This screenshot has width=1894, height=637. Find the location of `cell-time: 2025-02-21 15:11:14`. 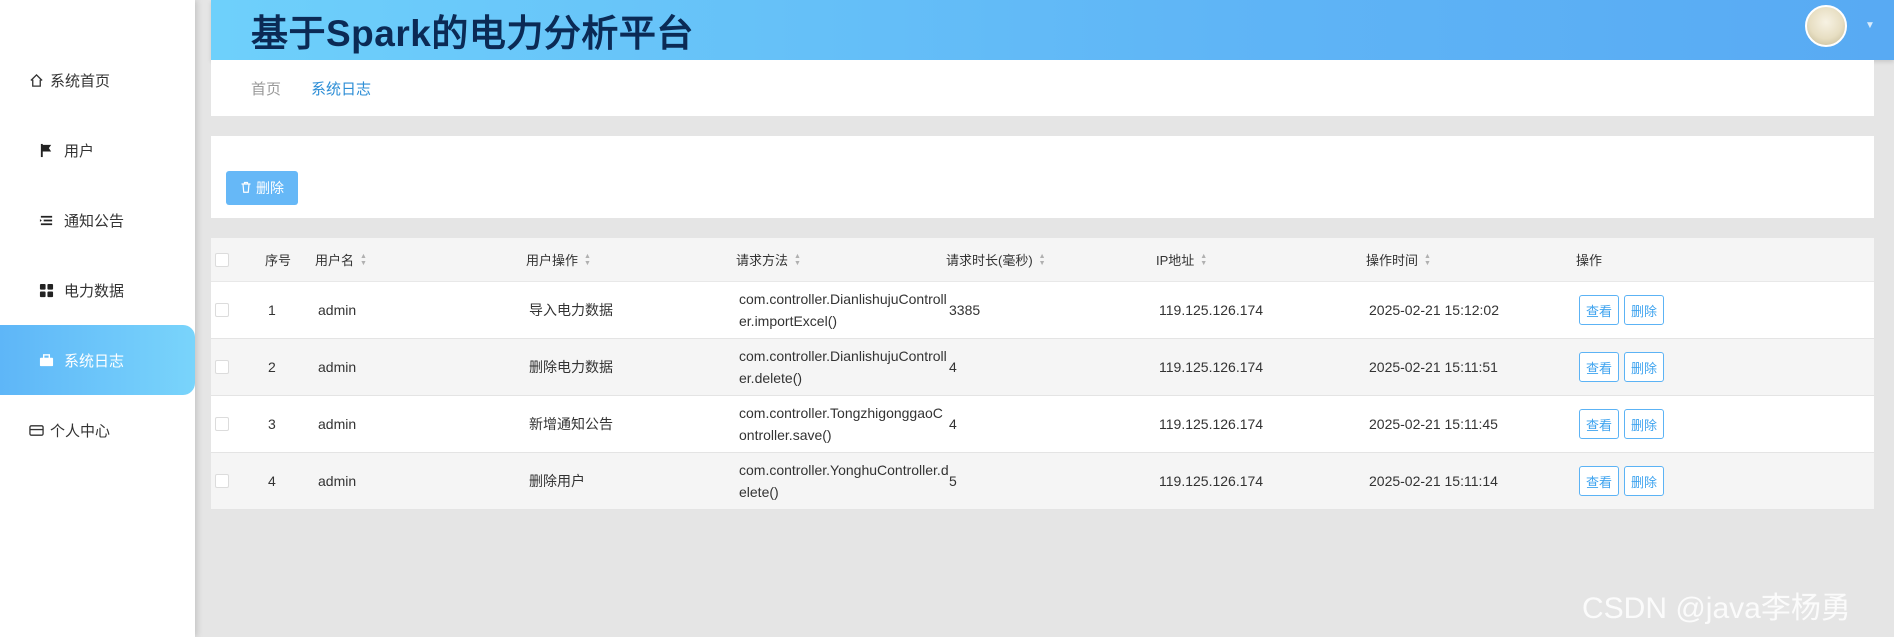

cell-time: 2025-02-21 15:11:14 is located at coordinates (1433, 481).